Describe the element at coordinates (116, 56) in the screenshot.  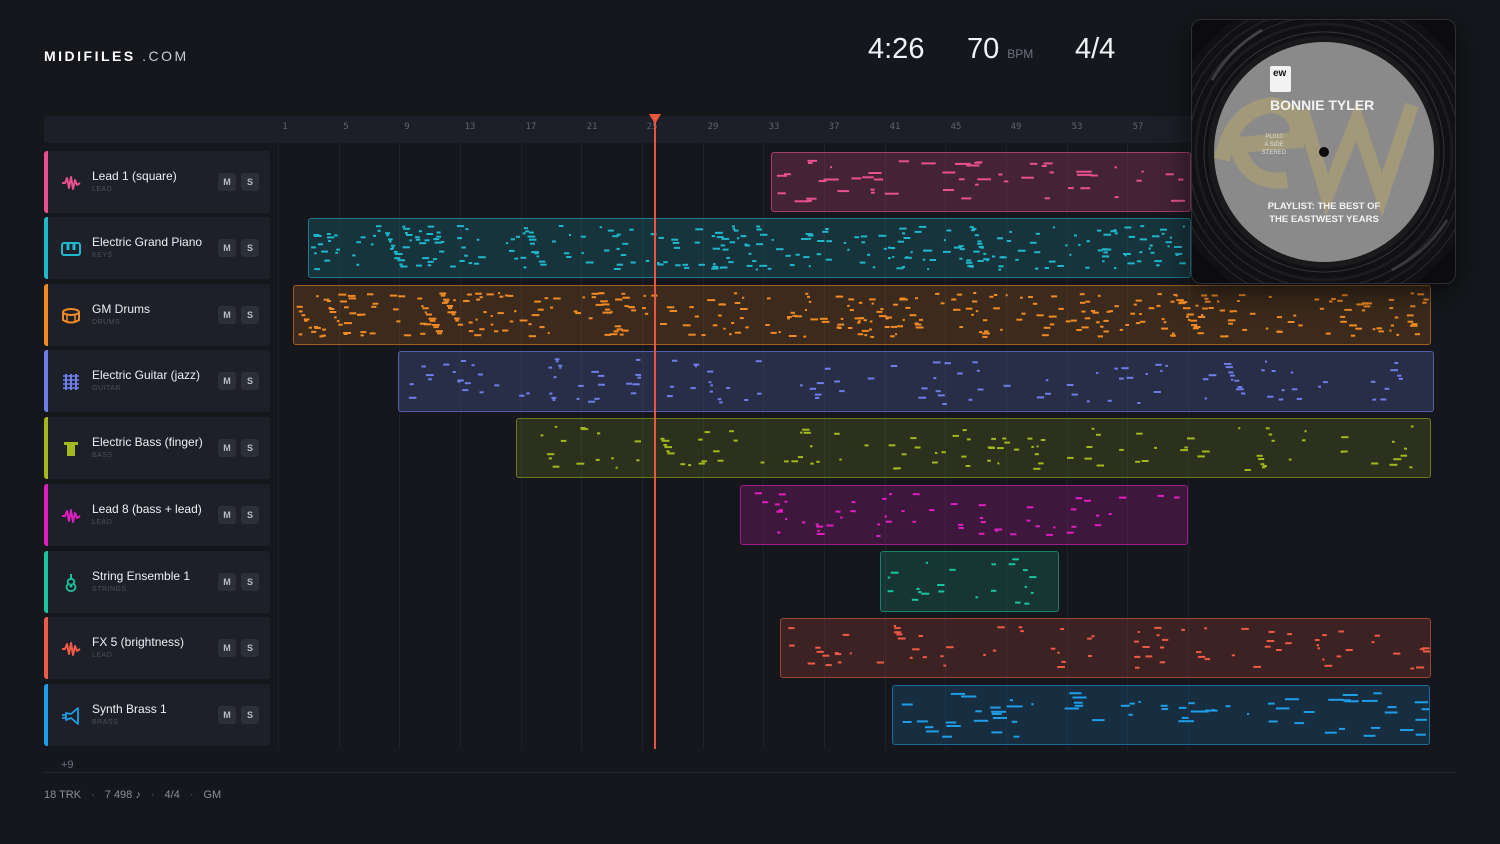
I see `site-logo: MIDIFILES .COM` at that location.